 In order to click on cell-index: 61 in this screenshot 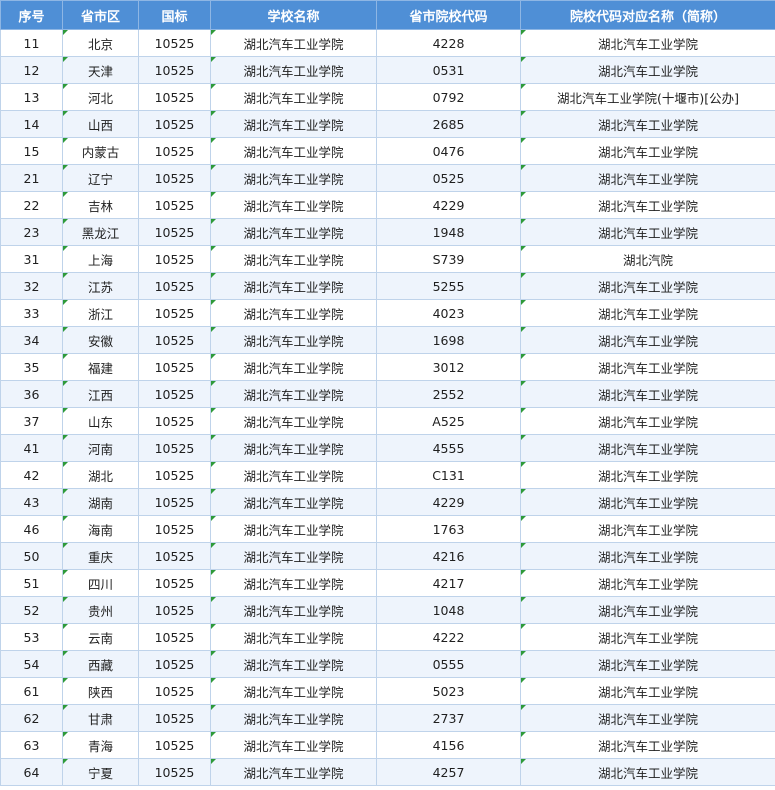, I will do `click(31, 691)`.